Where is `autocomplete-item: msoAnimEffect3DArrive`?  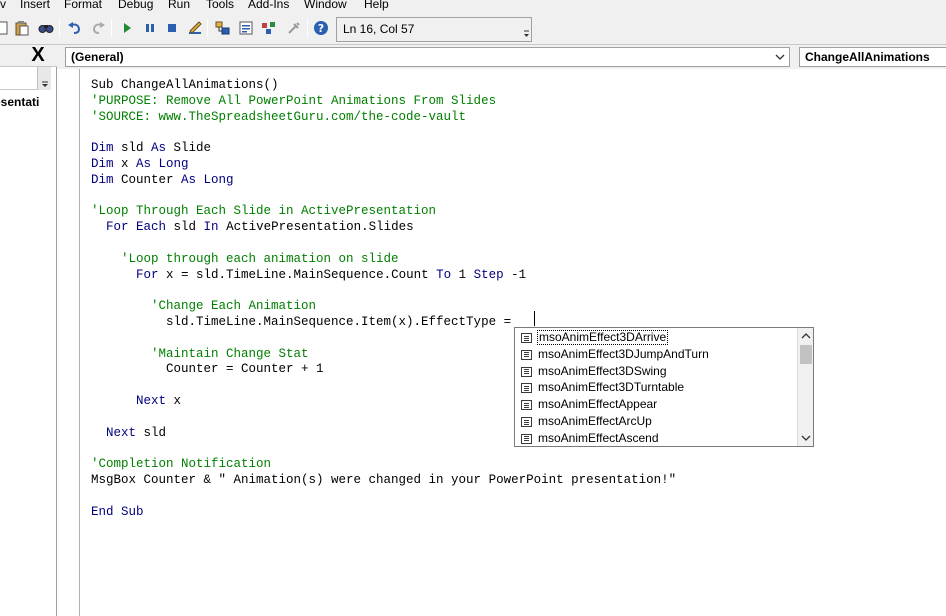 autocomplete-item: msoAnimEffect3DArrive is located at coordinates (657, 338).